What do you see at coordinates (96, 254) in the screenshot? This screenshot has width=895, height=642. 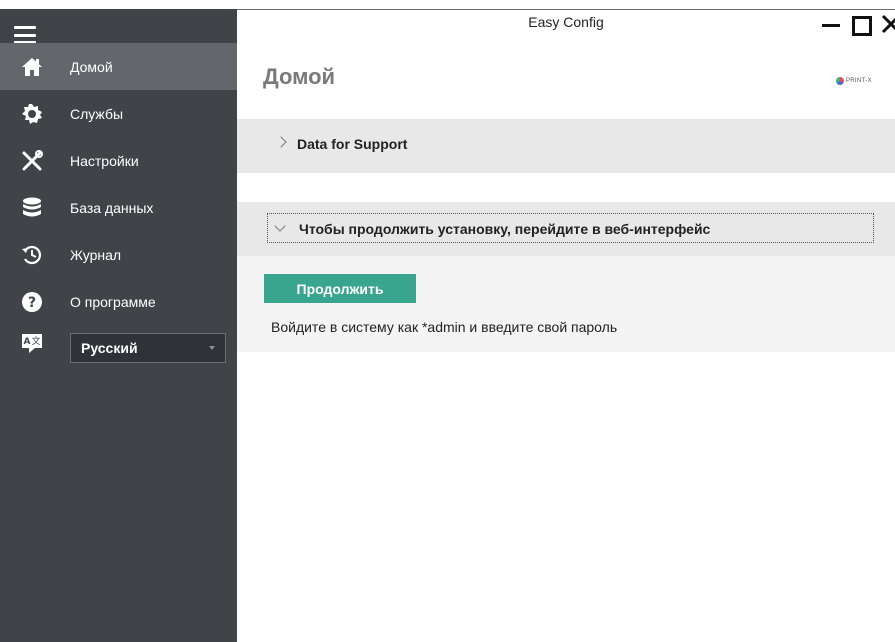 I see `sidebar-item-label: Журнал` at bounding box center [96, 254].